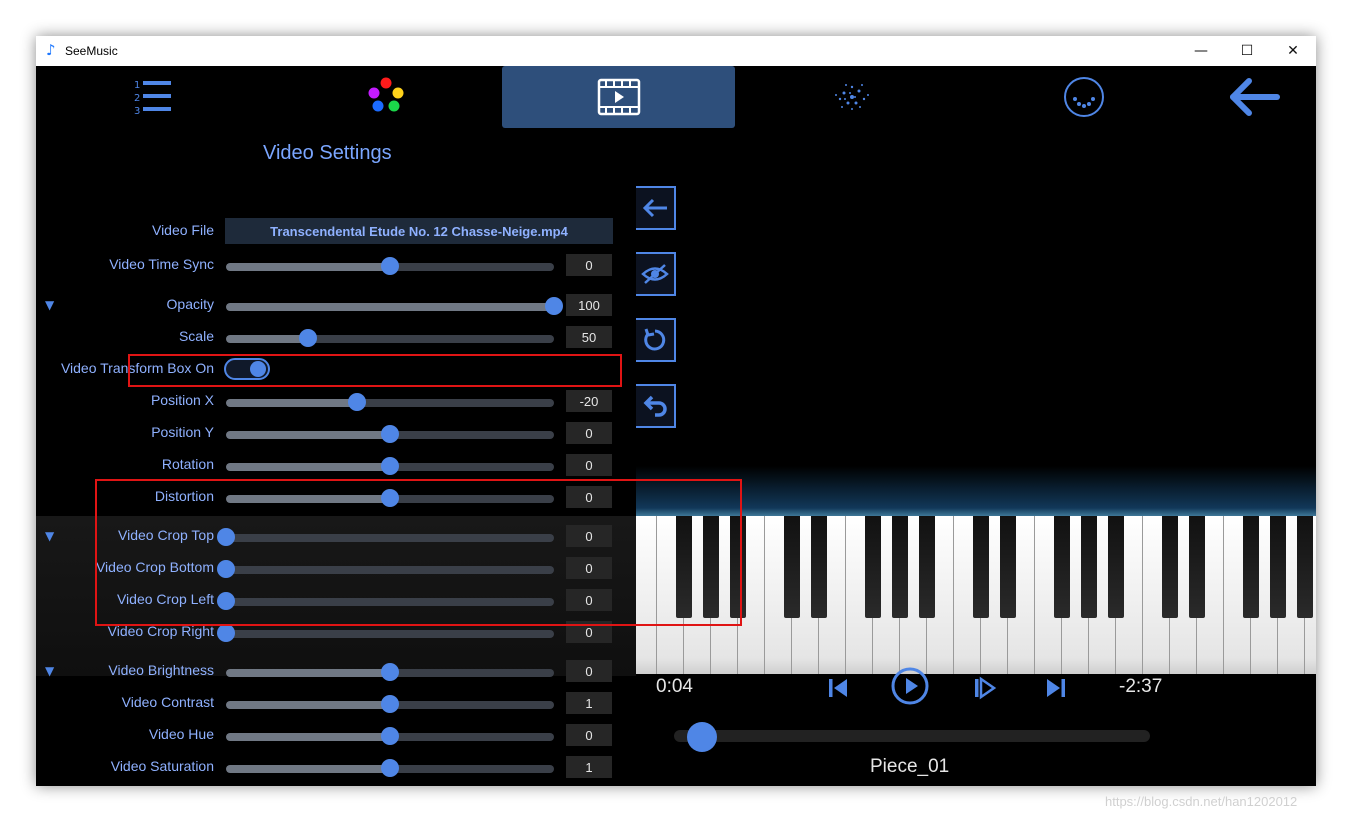 The height and width of the screenshot is (822, 1352). What do you see at coordinates (308, 673) in the screenshot?
I see `video-brightness-slider-fill` at bounding box center [308, 673].